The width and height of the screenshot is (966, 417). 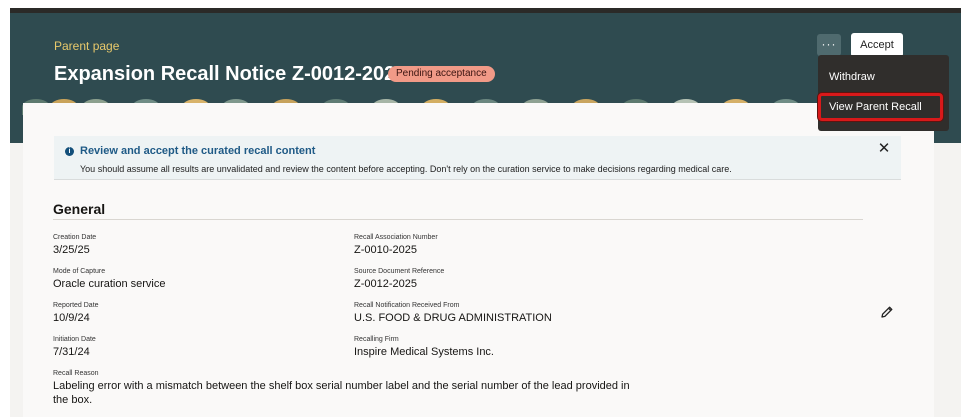 I want to click on pencil-edit-icon, so click(x=887, y=312).